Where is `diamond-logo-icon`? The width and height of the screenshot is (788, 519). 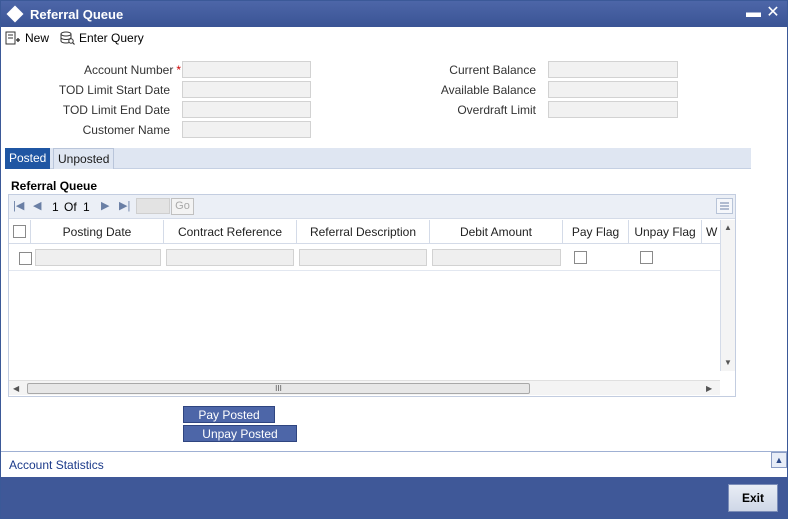
diamond-logo-icon is located at coordinates (15, 14).